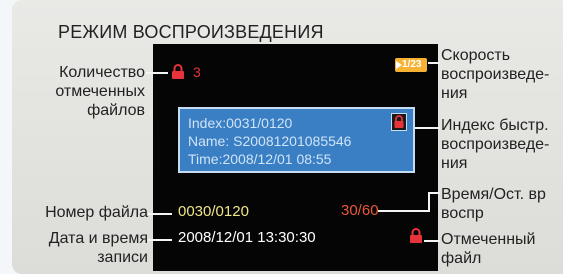 The height and width of the screenshot is (274, 563). What do you see at coordinates (160, 240) in the screenshot?
I see `record-datetime-leader-line` at bounding box center [160, 240].